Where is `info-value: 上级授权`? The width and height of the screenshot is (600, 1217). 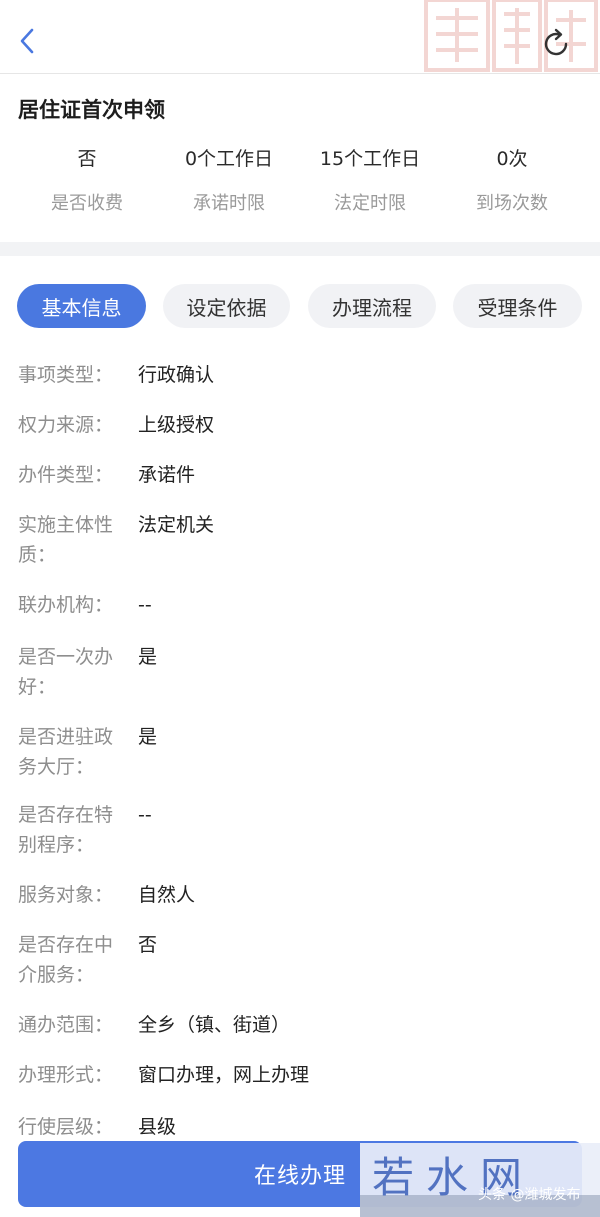
info-value: 上级授权 is located at coordinates (176, 425).